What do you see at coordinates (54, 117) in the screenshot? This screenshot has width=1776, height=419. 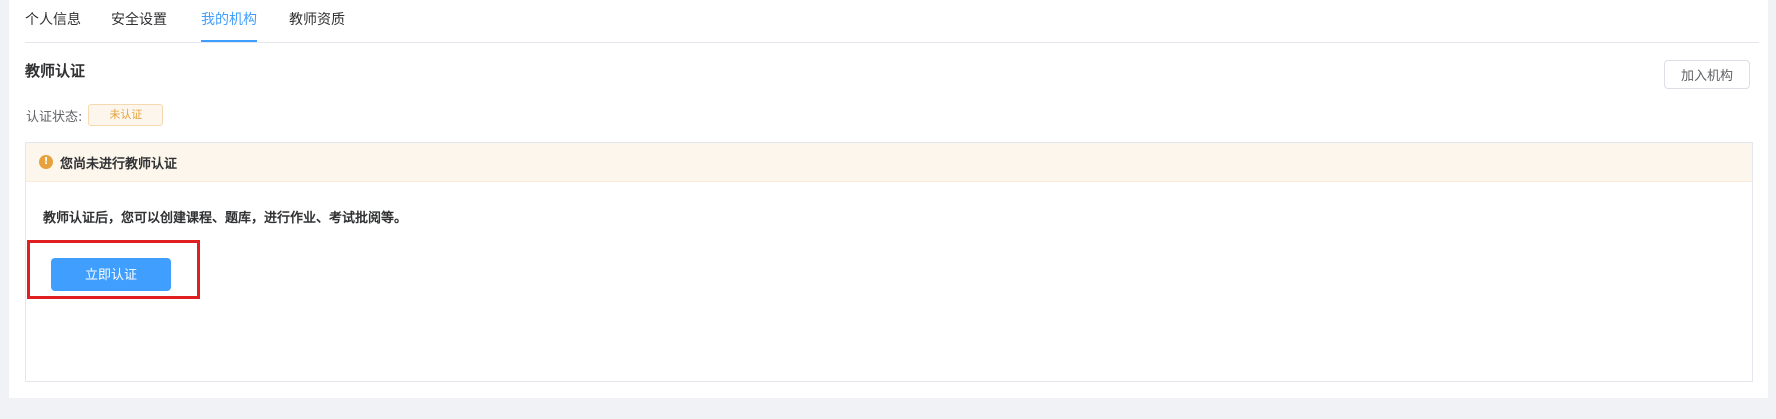 I see `status-label: 认证状态:` at bounding box center [54, 117].